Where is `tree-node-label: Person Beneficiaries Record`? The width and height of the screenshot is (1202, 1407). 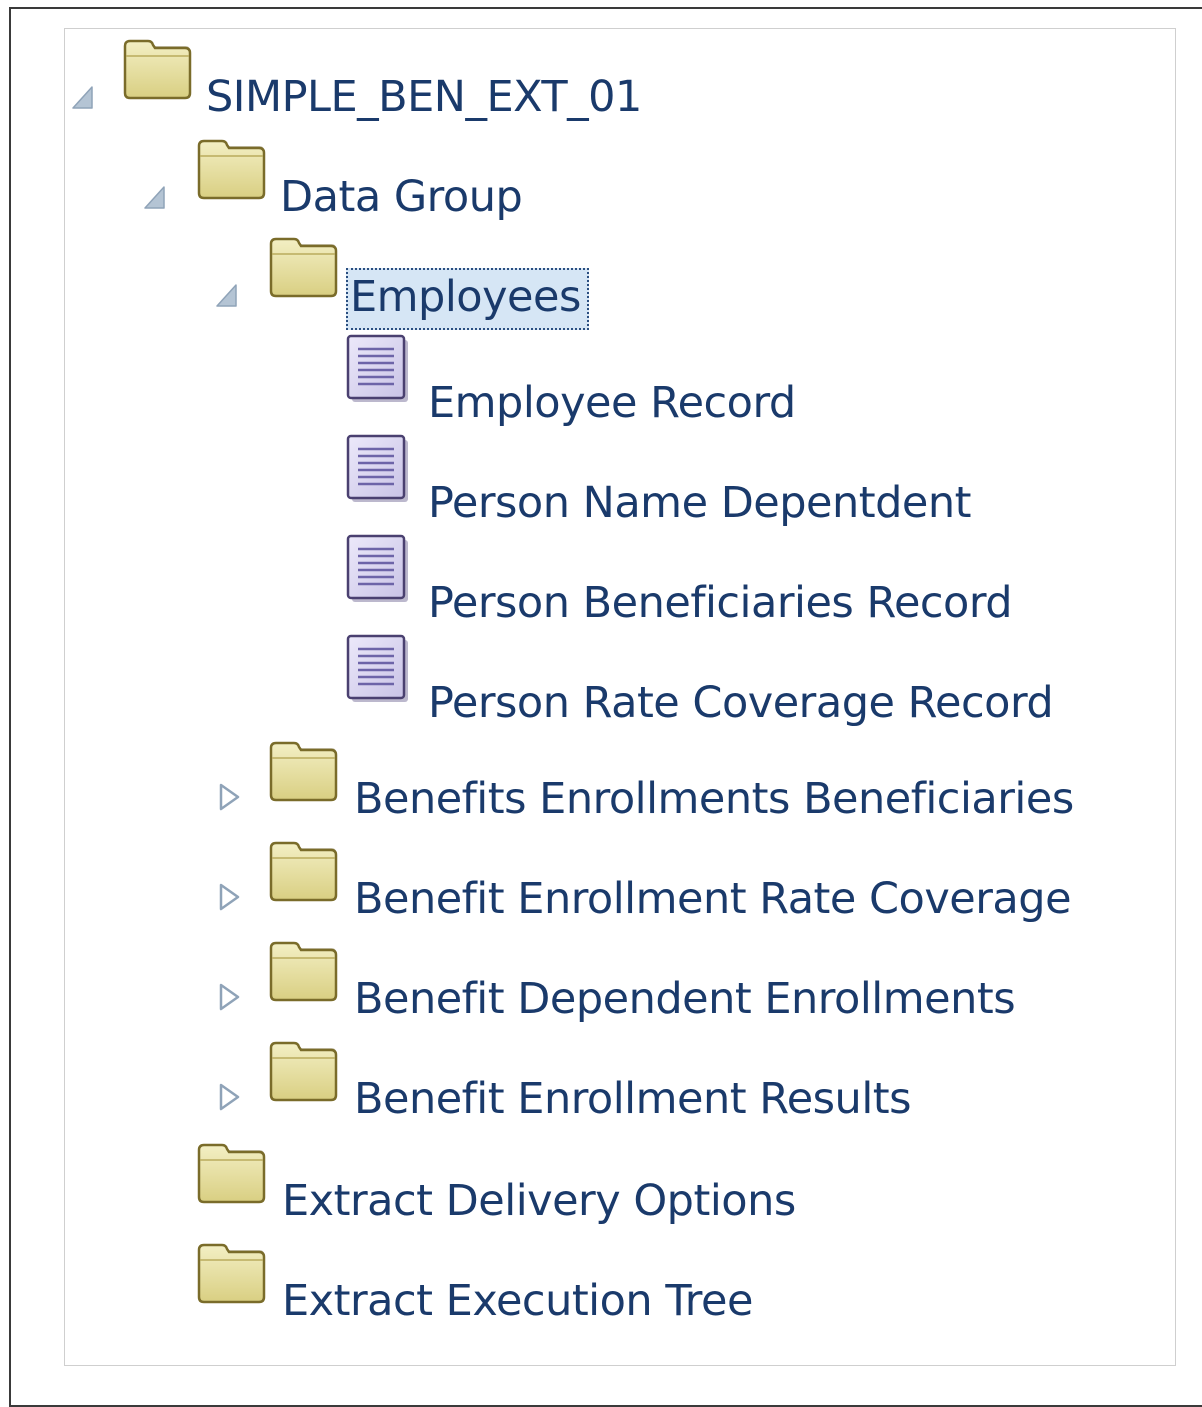 tree-node-label: Person Beneficiaries Record is located at coordinates (720, 603).